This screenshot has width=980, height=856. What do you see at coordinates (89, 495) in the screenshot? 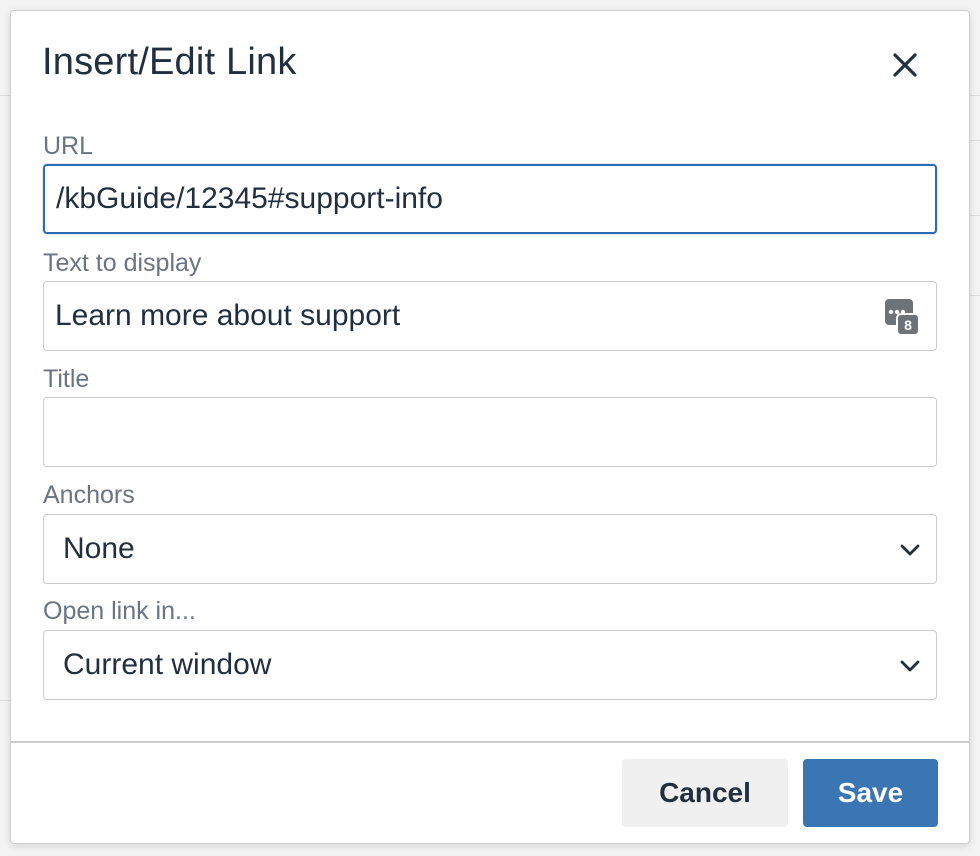
I see `anchors-label: Anchors` at bounding box center [89, 495].